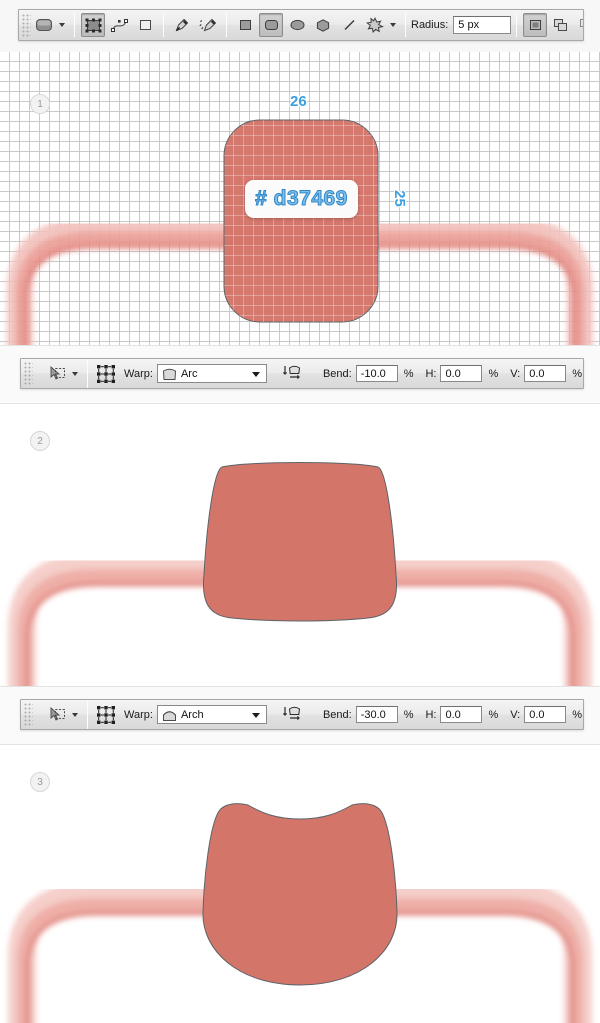 The width and height of the screenshot is (600, 1023). I want to click on h-label-1: H:, so click(431, 373).